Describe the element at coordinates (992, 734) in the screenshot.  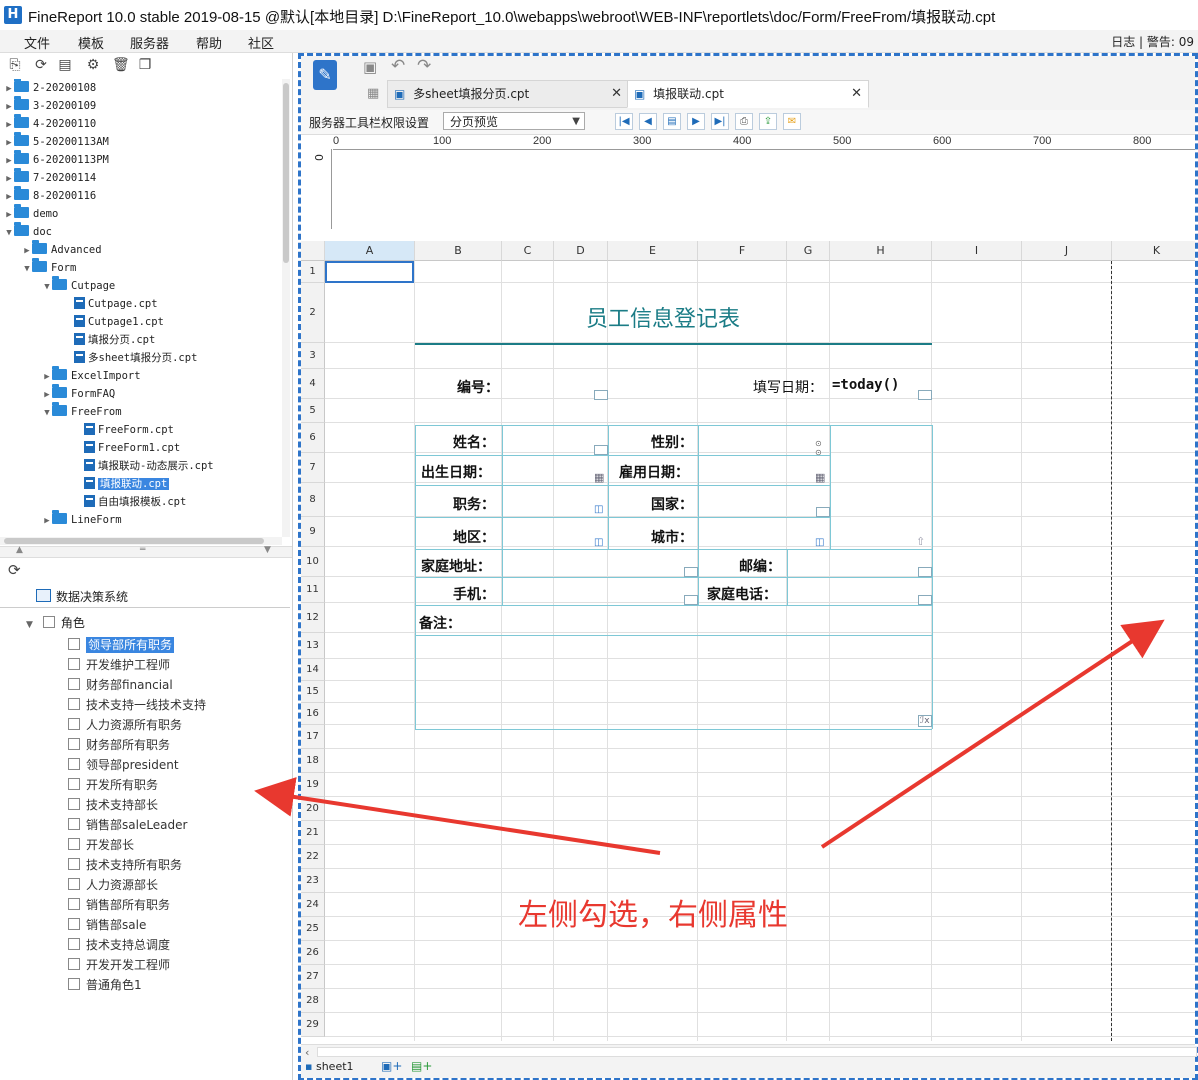
I see `arrow-right` at that location.